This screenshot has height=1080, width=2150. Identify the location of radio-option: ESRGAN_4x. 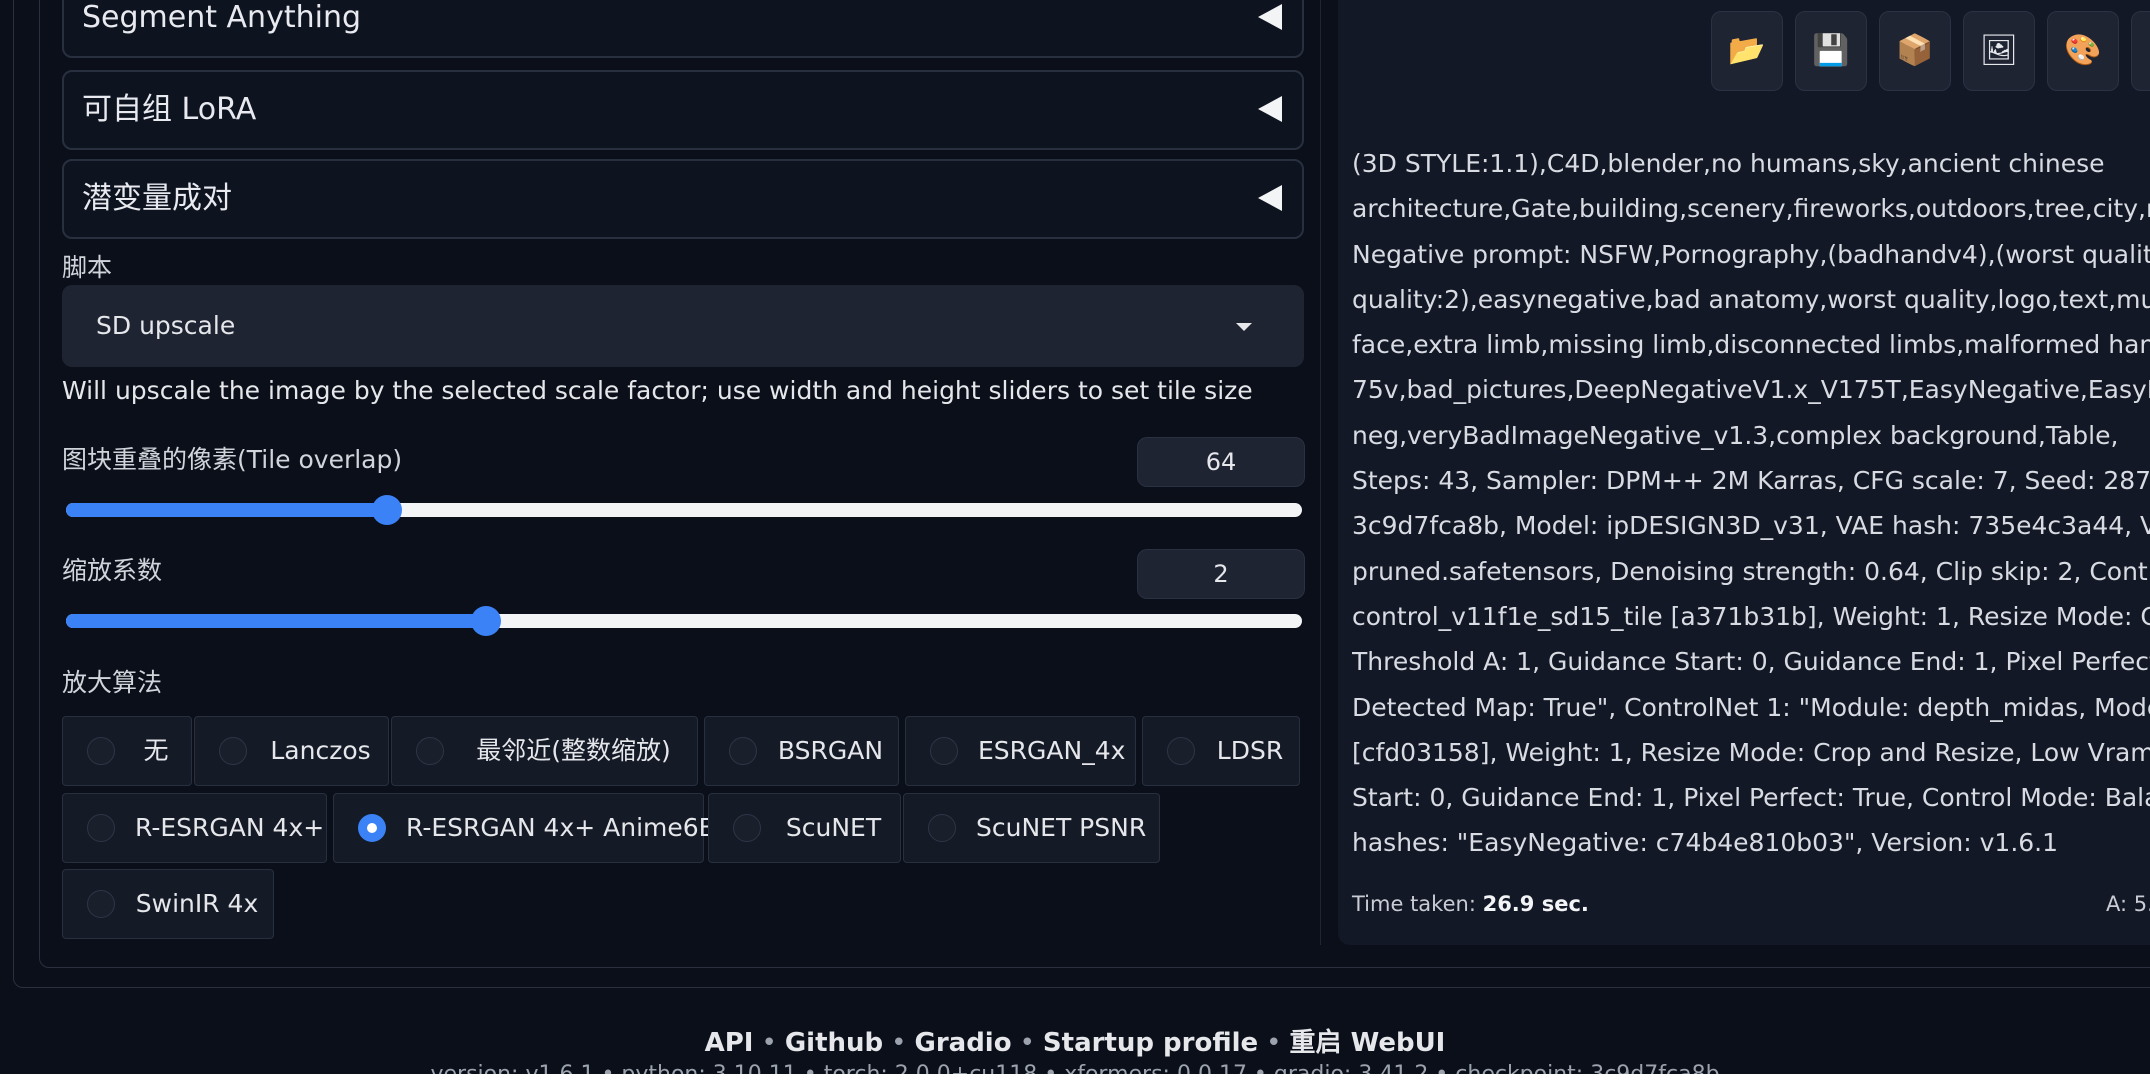
(1020, 751).